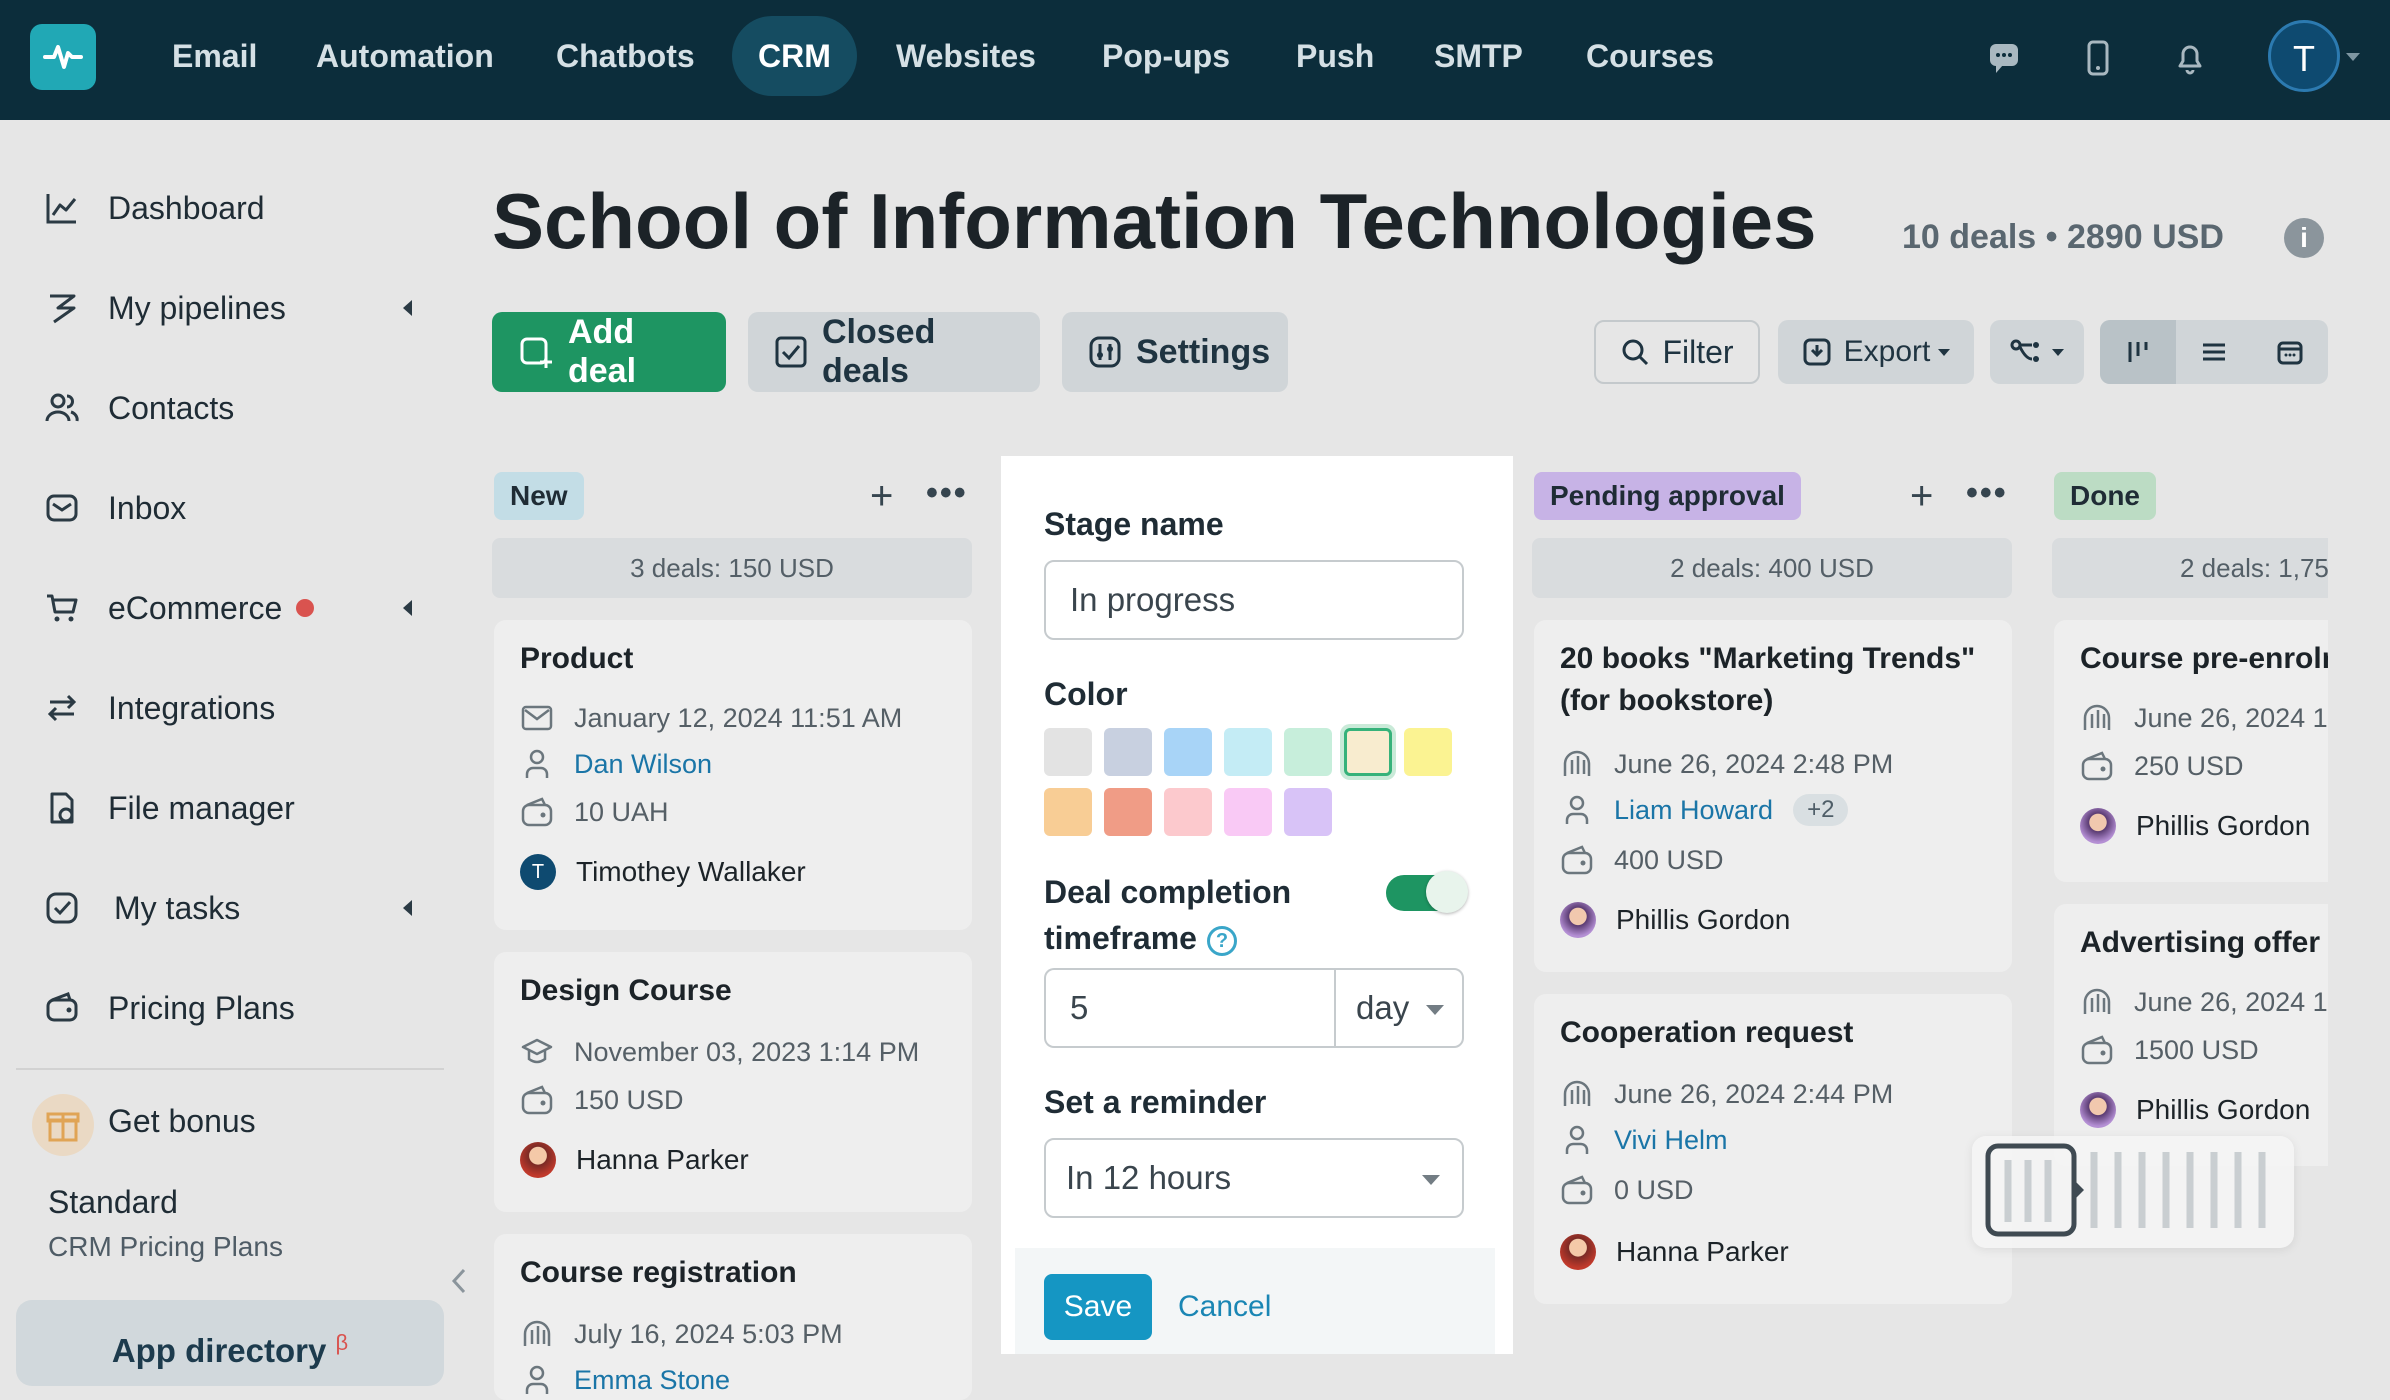 The width and height of the screenshot is (2390, 1400). Describe the element at coordinates (894, 352) in the screenshot. I see `closed-deals-button: Closed deals` at that location.